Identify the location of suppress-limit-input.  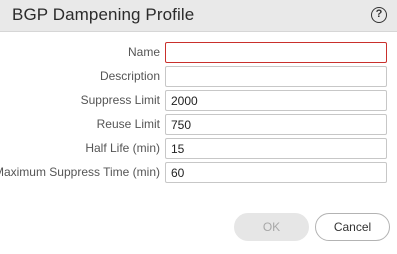
(276, 100).